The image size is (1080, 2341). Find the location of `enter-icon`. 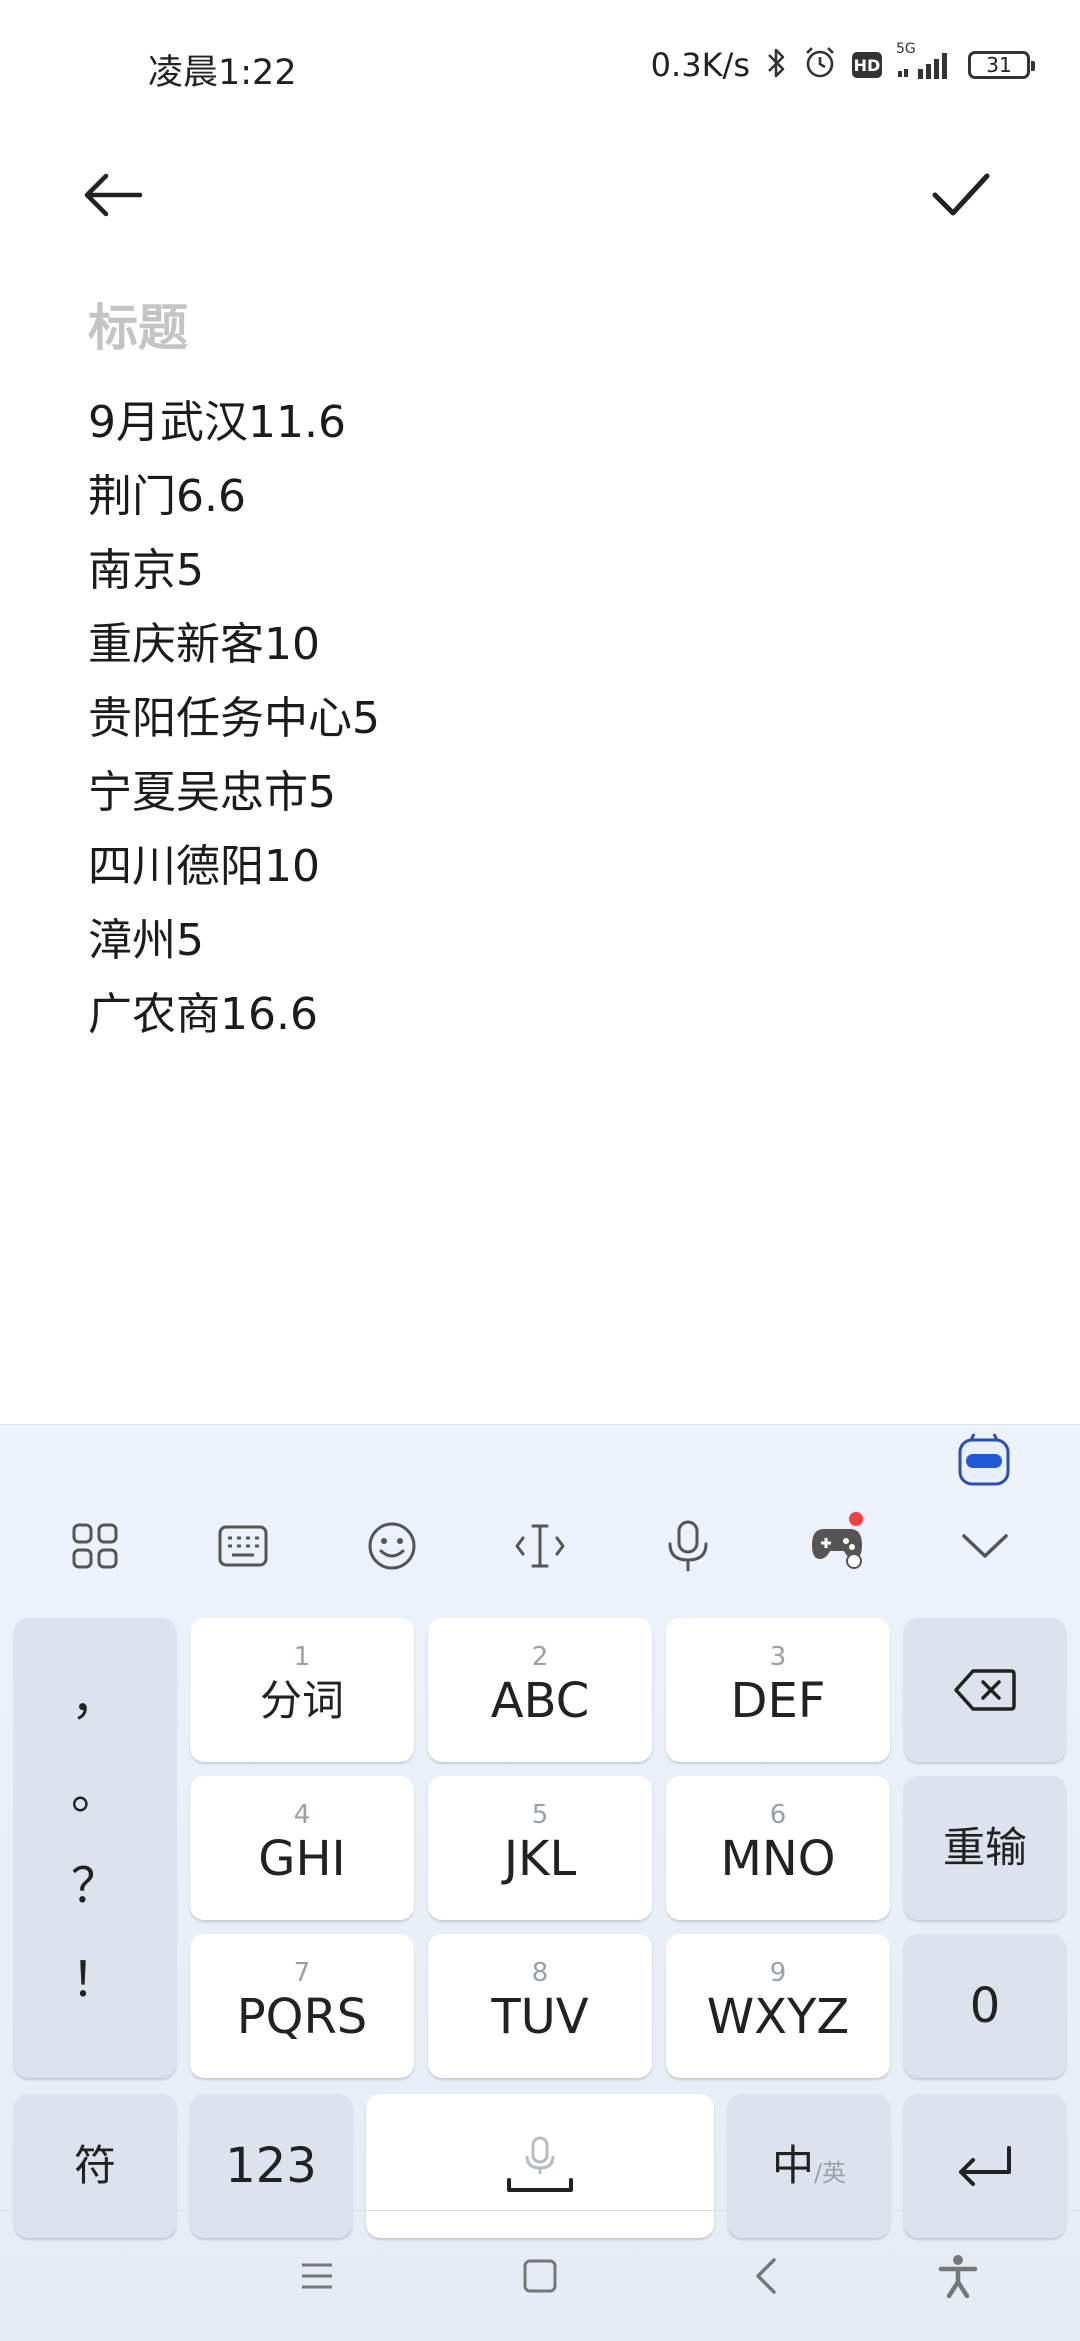

enter-icon is located at coordinates (985, 2166).